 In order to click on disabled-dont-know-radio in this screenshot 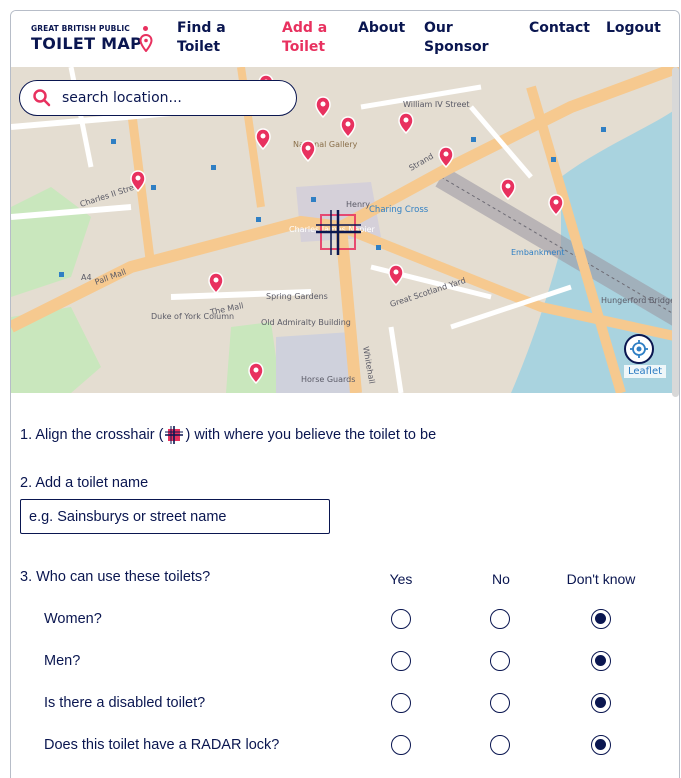, I will do `click(601, 703)`.